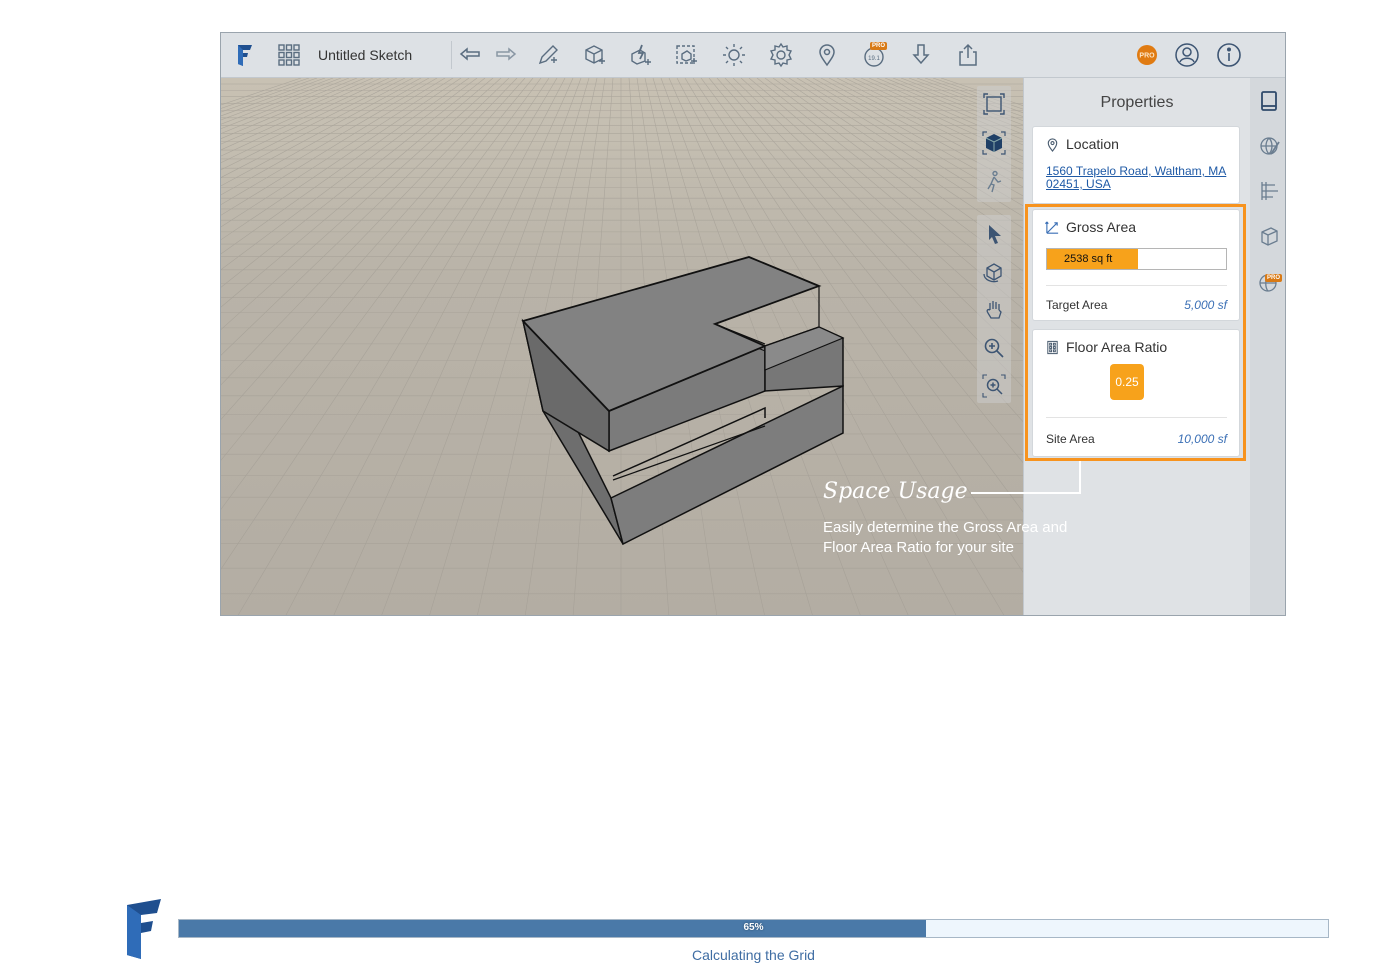 This screenshot has height=976, width=1379. I want to click on location-header: Location, so click(1082, 144).